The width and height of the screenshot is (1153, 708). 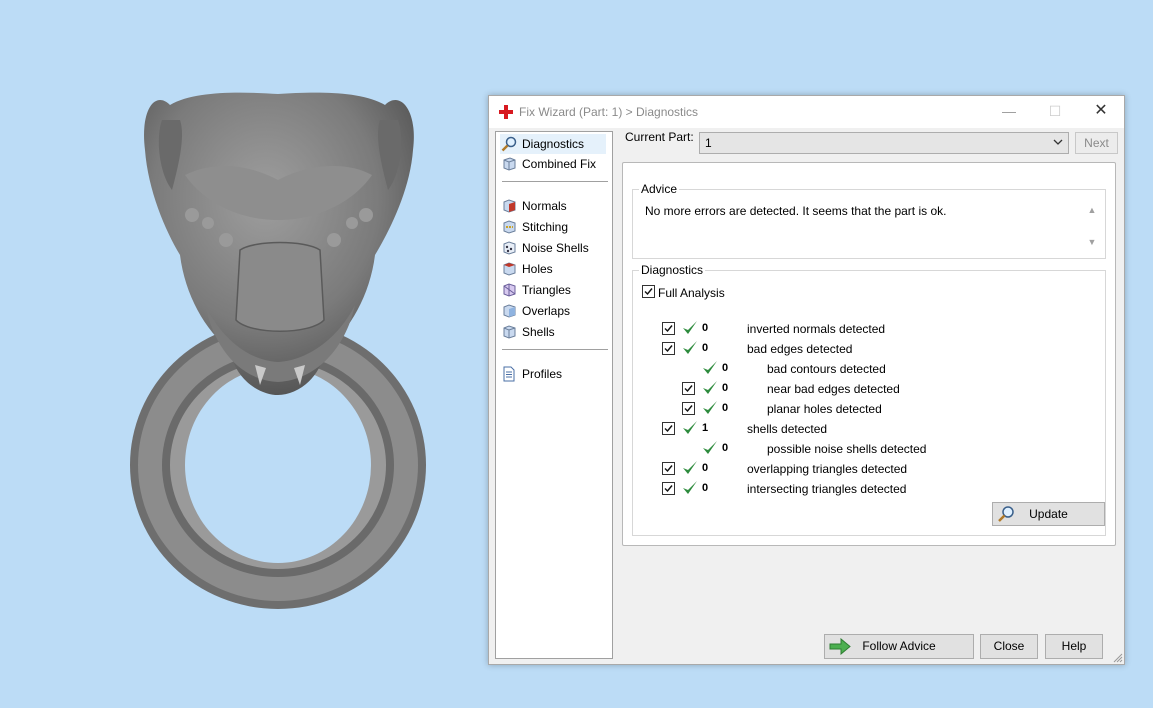 What do you see at coordinates (806, 112) in the screenshot?
I see `title-bar: Fix Wizard (Part: 1) > Diagnostics — ☐ ✕` at bounding box center [806, 112].